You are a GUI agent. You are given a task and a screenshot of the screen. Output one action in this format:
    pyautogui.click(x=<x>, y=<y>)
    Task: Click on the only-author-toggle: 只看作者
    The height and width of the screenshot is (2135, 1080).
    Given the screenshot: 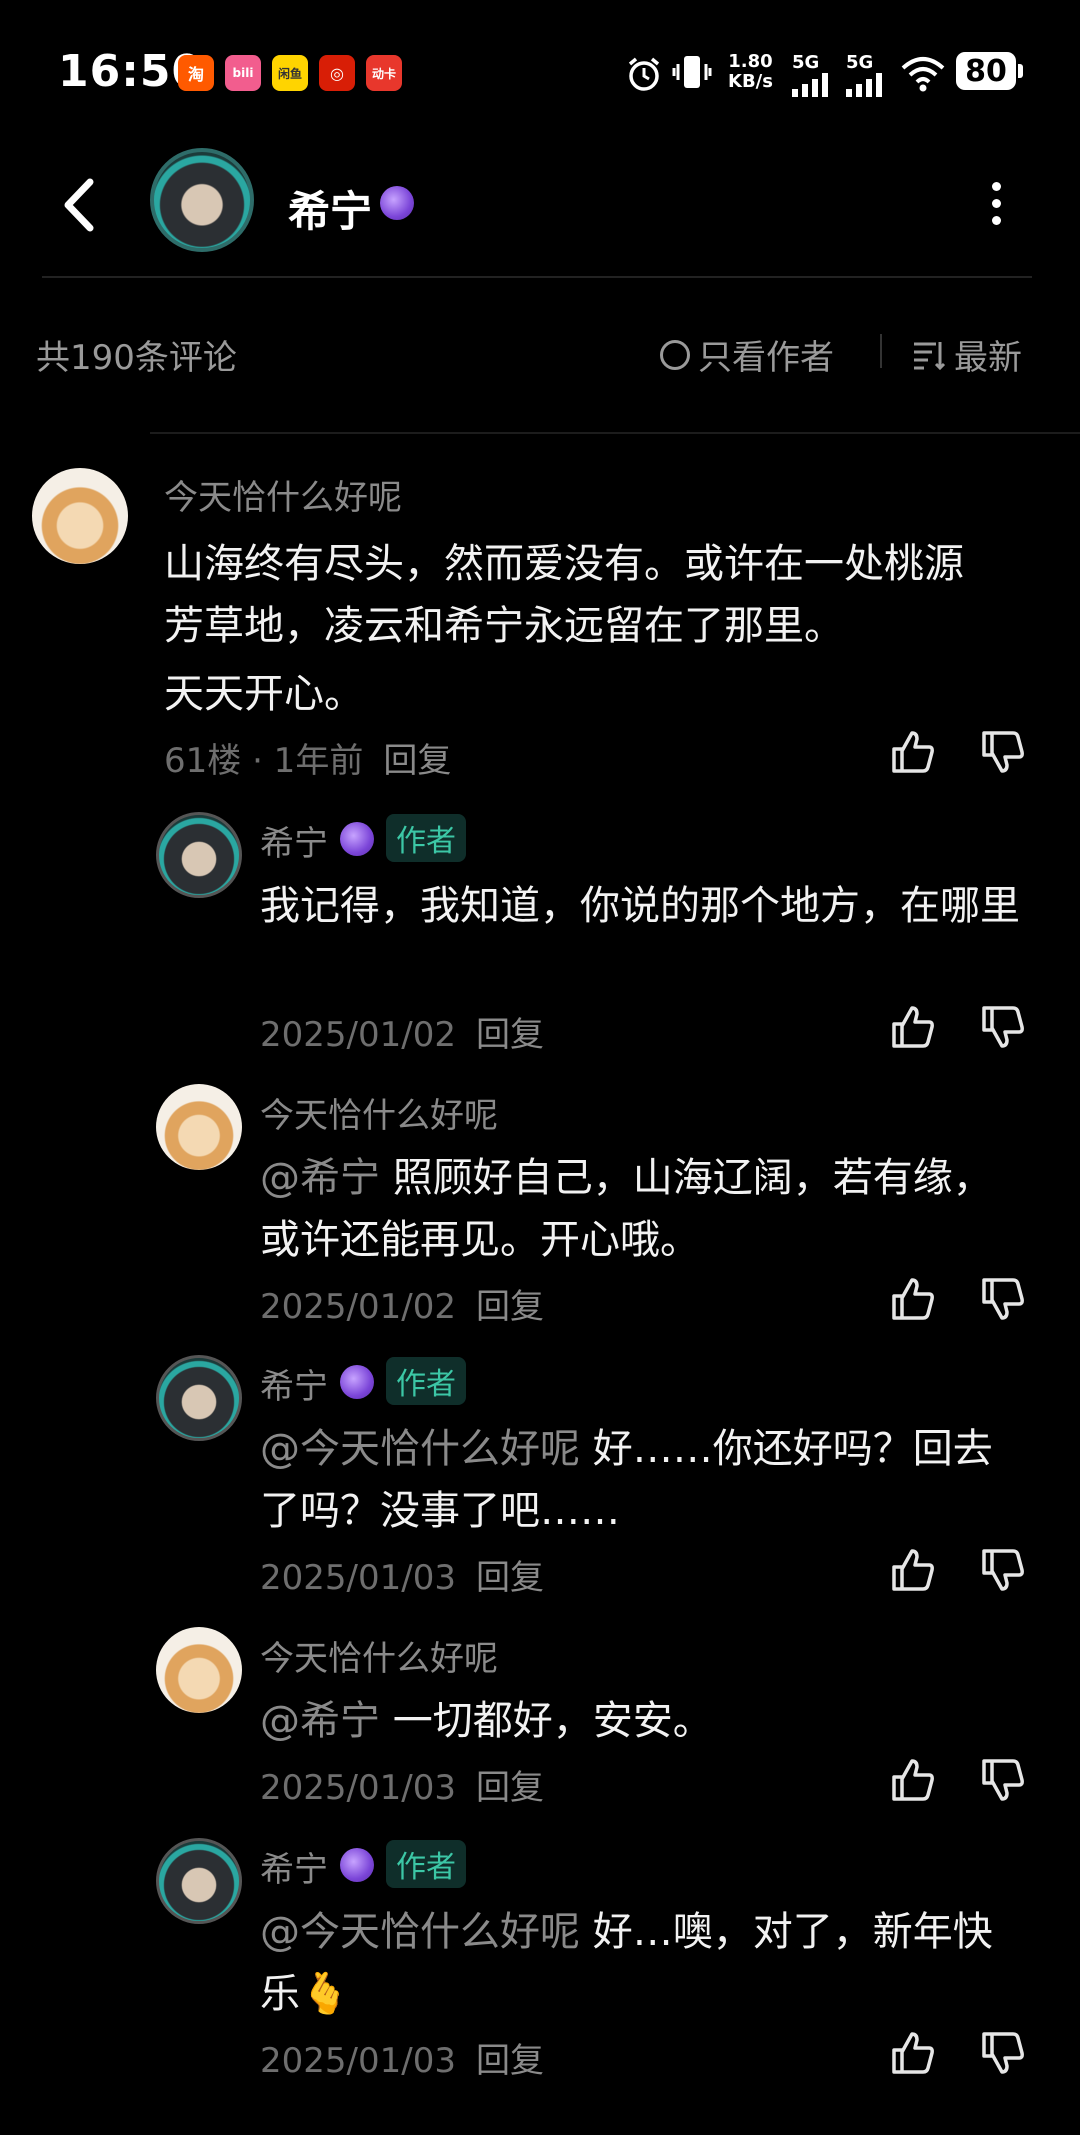 What is the action you would take?
    pyautogui.click(x=747, y=354)
    